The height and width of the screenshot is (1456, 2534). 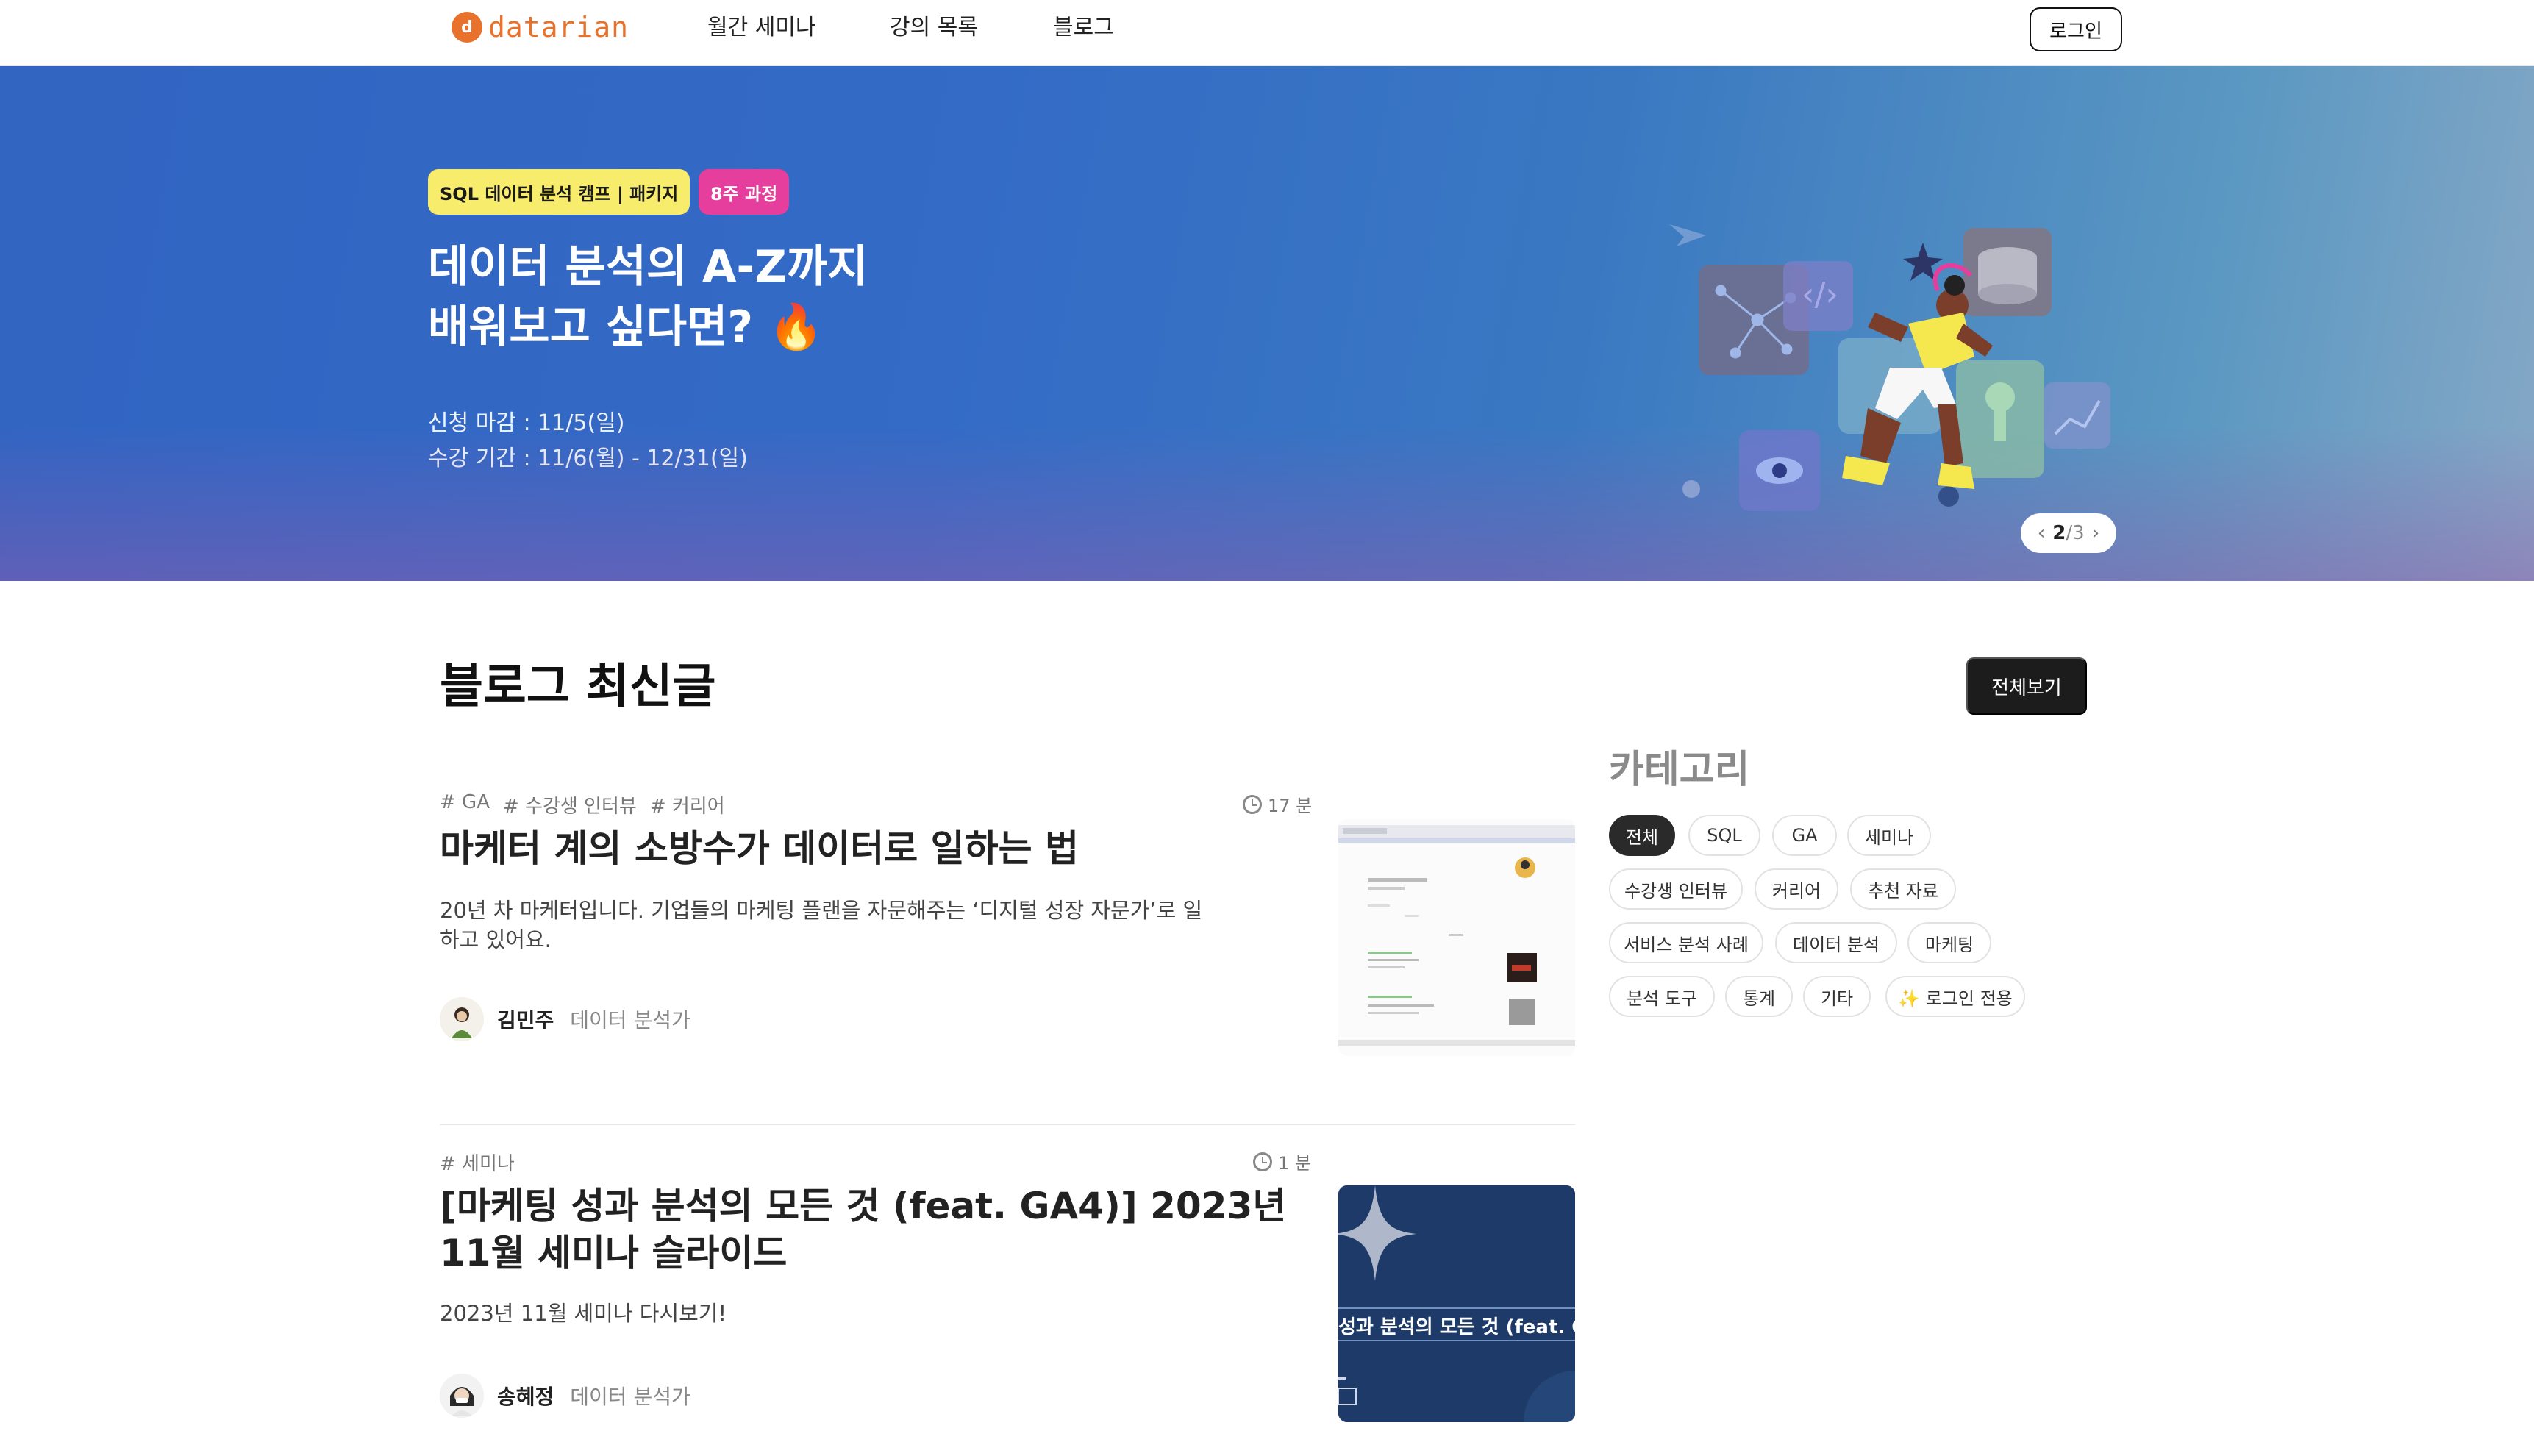 What do you see at coordinates (2041, 533) in the screenshot?
I see `chevron-left-icon: ‹` at bounding box center [2041, 533].